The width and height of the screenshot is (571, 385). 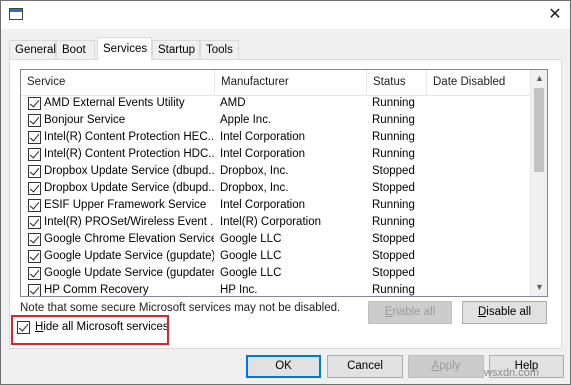 I want to click on scrollbar-thumb, so click(x=539, y=130).